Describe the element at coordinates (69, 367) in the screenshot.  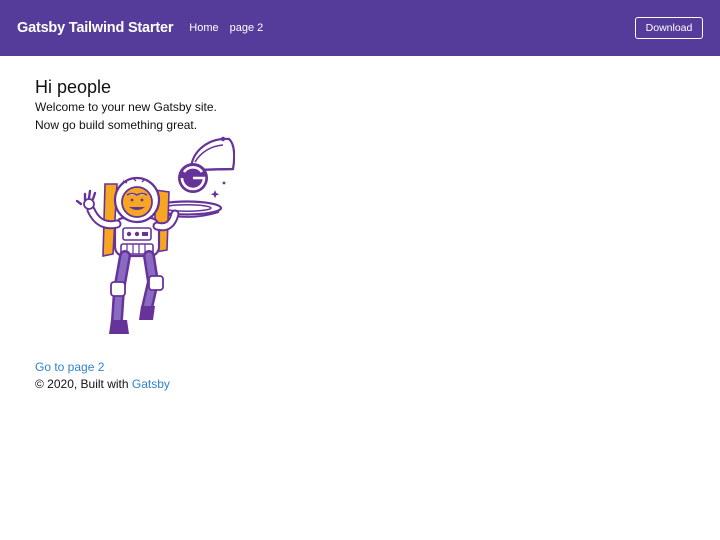
I see `go-to-page-2-link: Go to page 2` at that location.